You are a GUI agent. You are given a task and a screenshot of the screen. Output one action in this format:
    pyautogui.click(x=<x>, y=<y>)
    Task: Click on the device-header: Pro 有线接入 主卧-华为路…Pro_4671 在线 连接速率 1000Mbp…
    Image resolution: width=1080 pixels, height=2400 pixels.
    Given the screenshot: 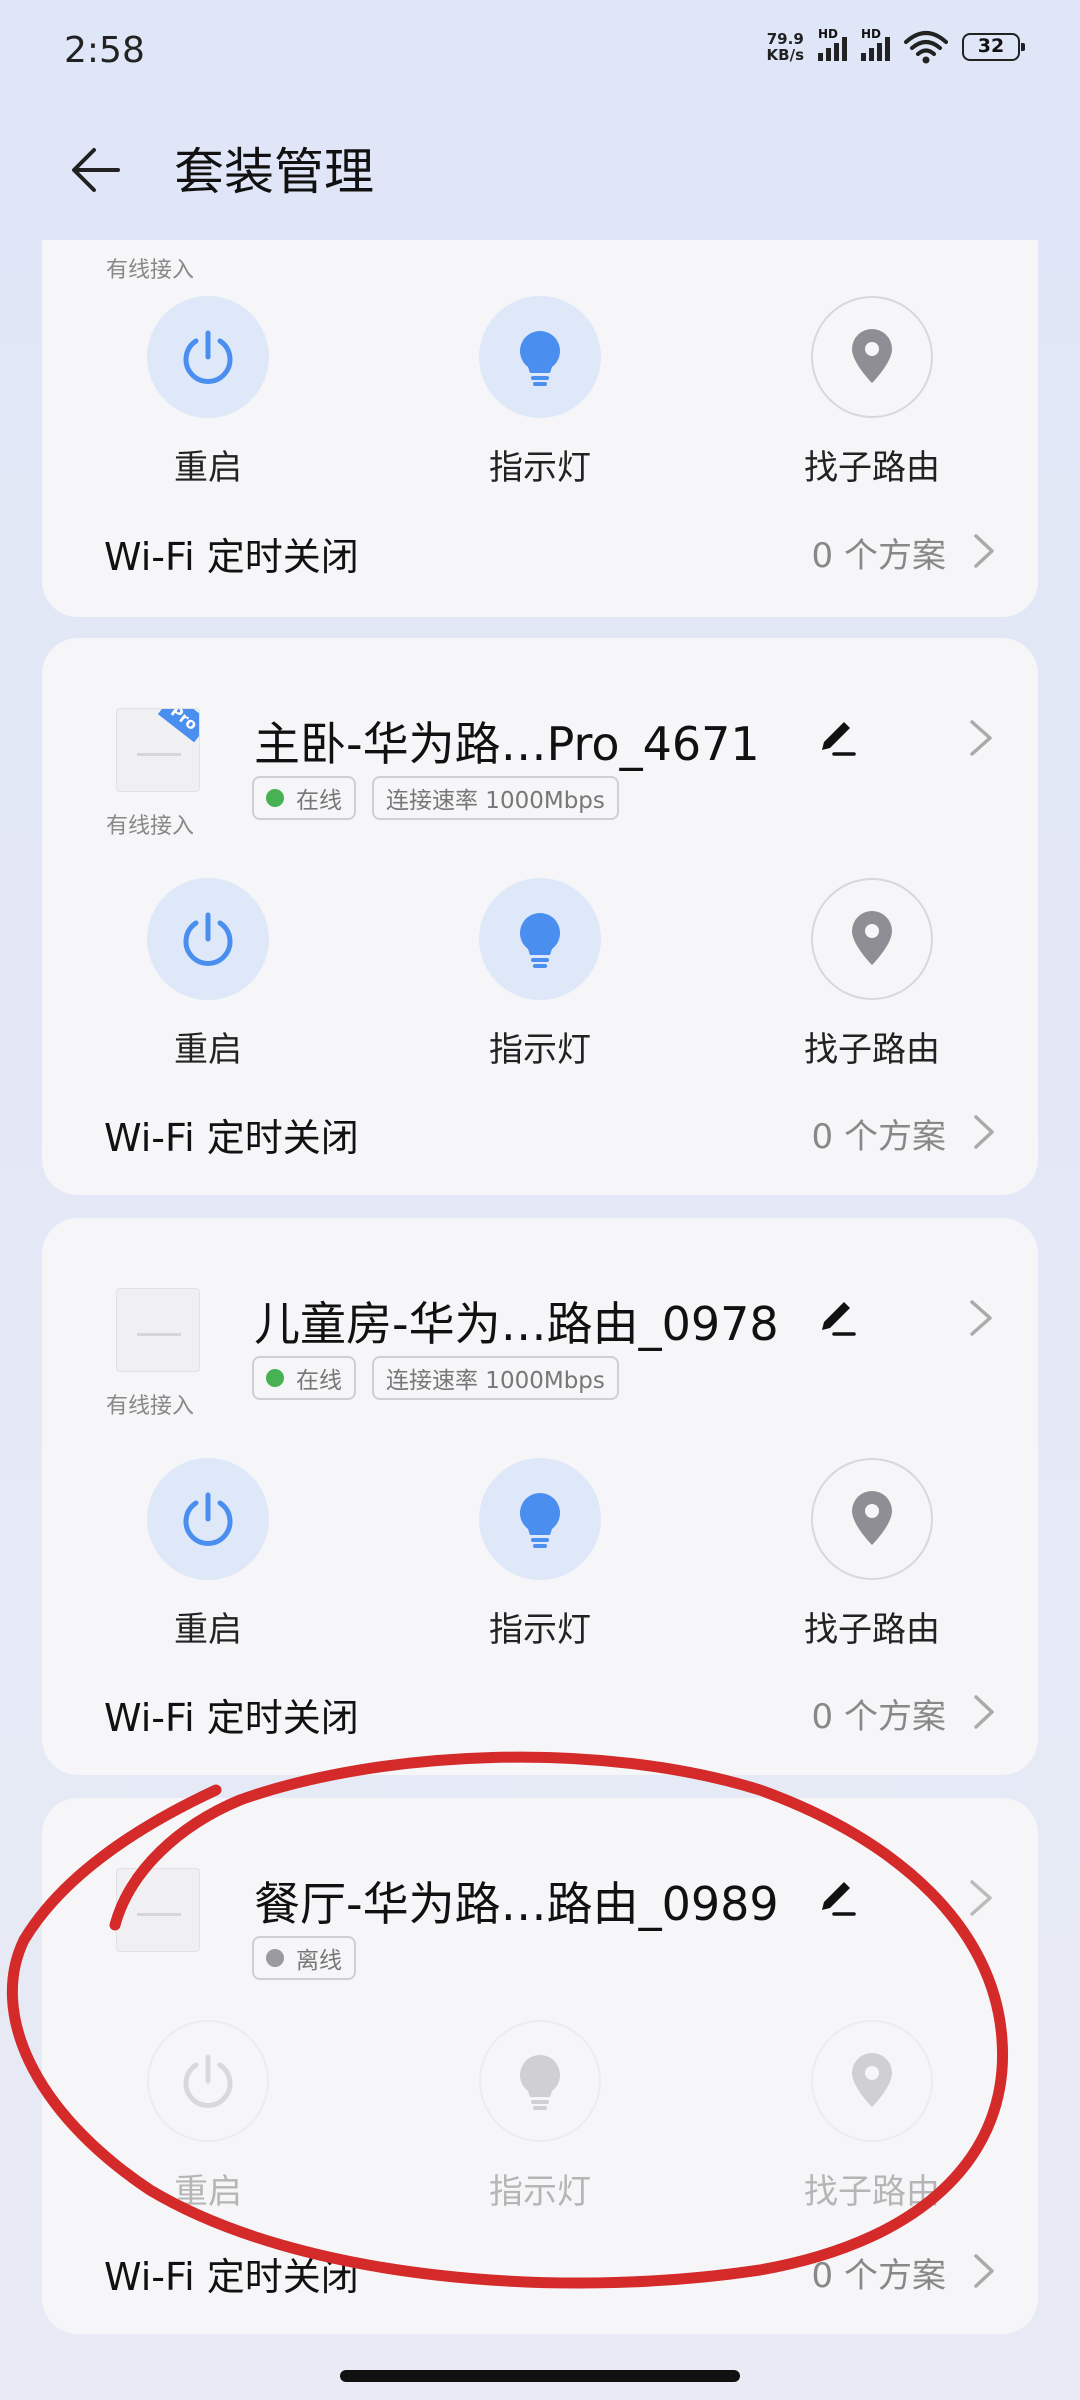 What is the action you would take?
    pyautogui.click(x=540, y=738)
    